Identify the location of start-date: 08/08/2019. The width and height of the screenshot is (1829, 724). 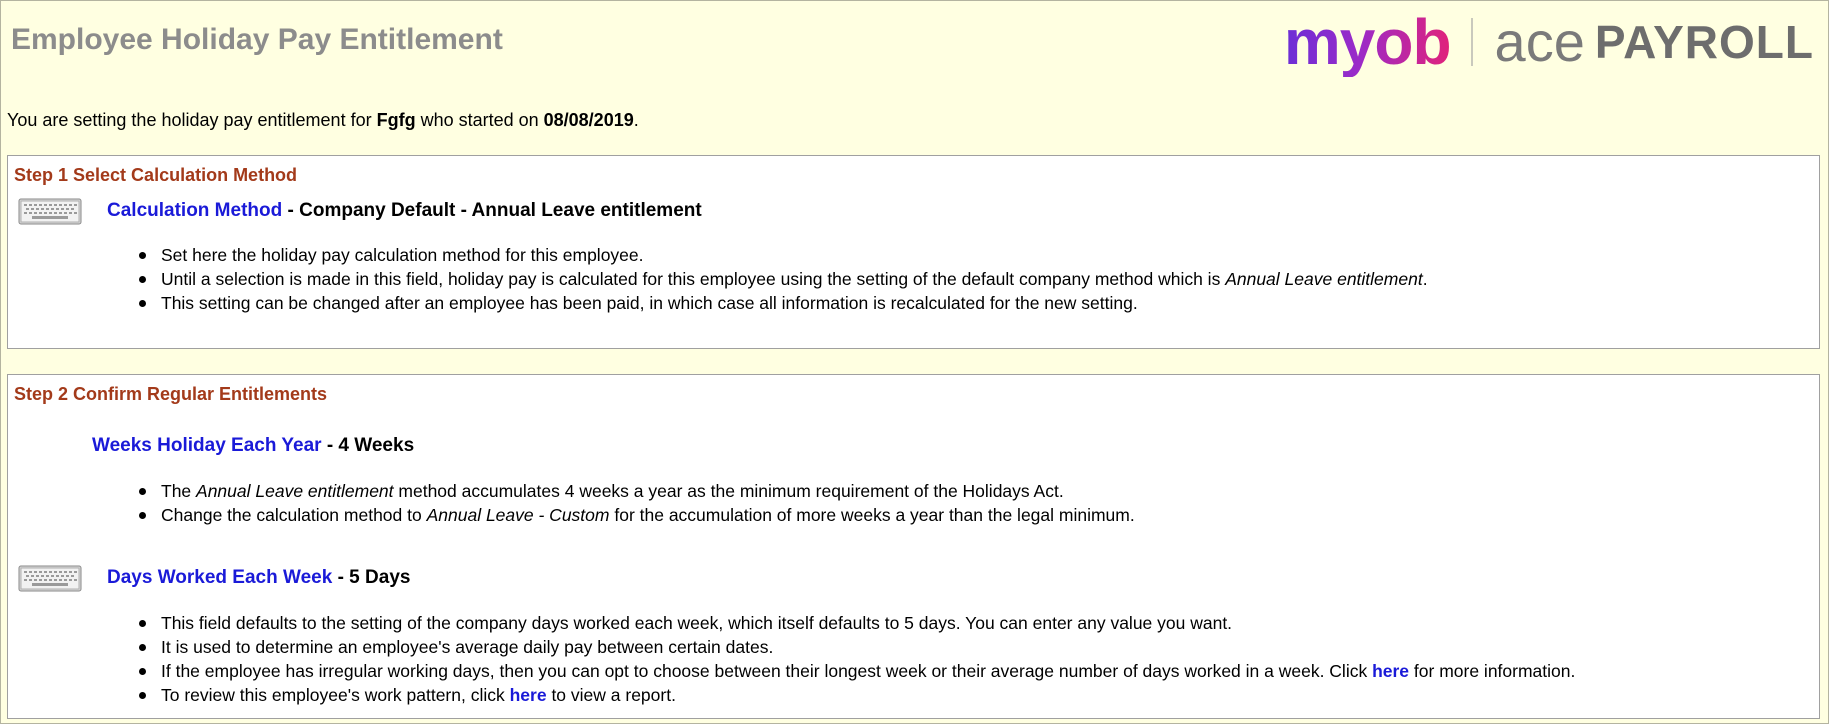
(588, 120).